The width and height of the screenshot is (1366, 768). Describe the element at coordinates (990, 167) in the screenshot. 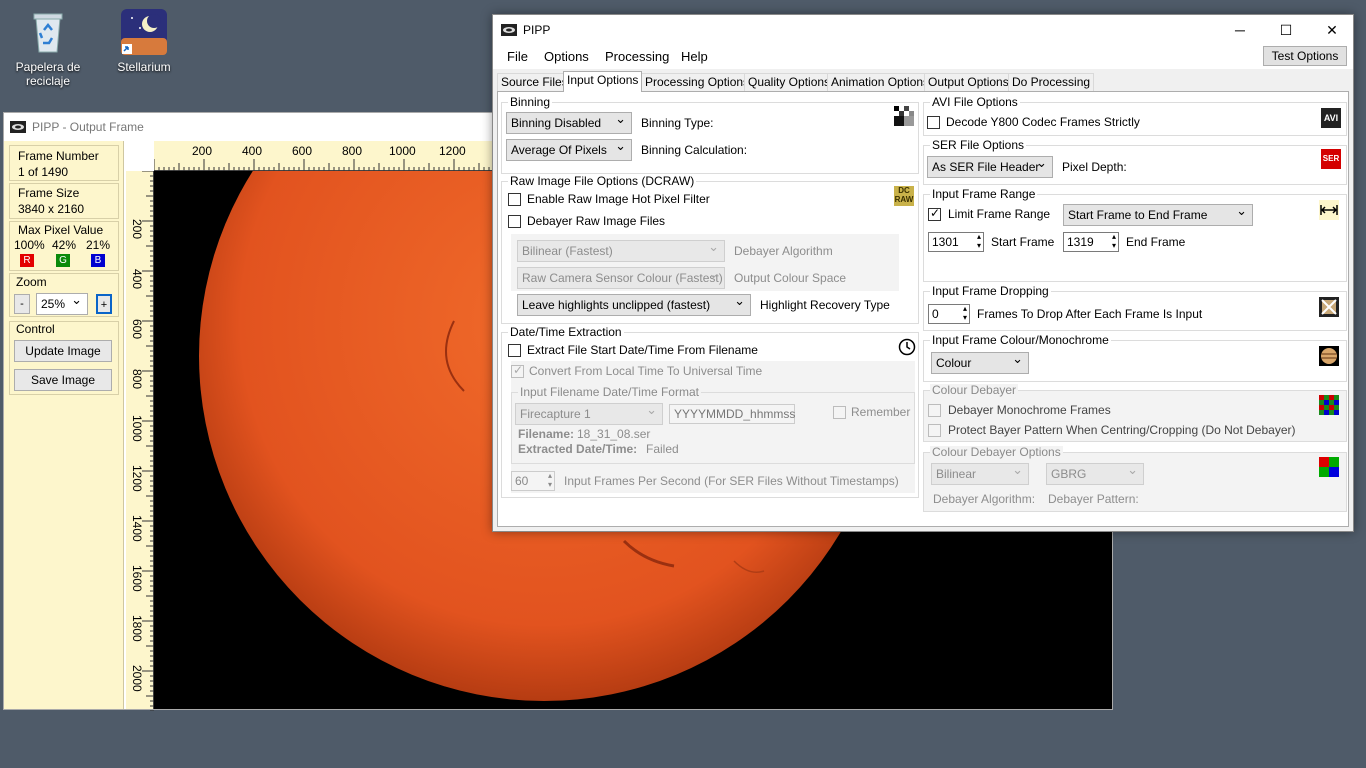

I see `pixel-depth-select: As SER File Header` at that location.